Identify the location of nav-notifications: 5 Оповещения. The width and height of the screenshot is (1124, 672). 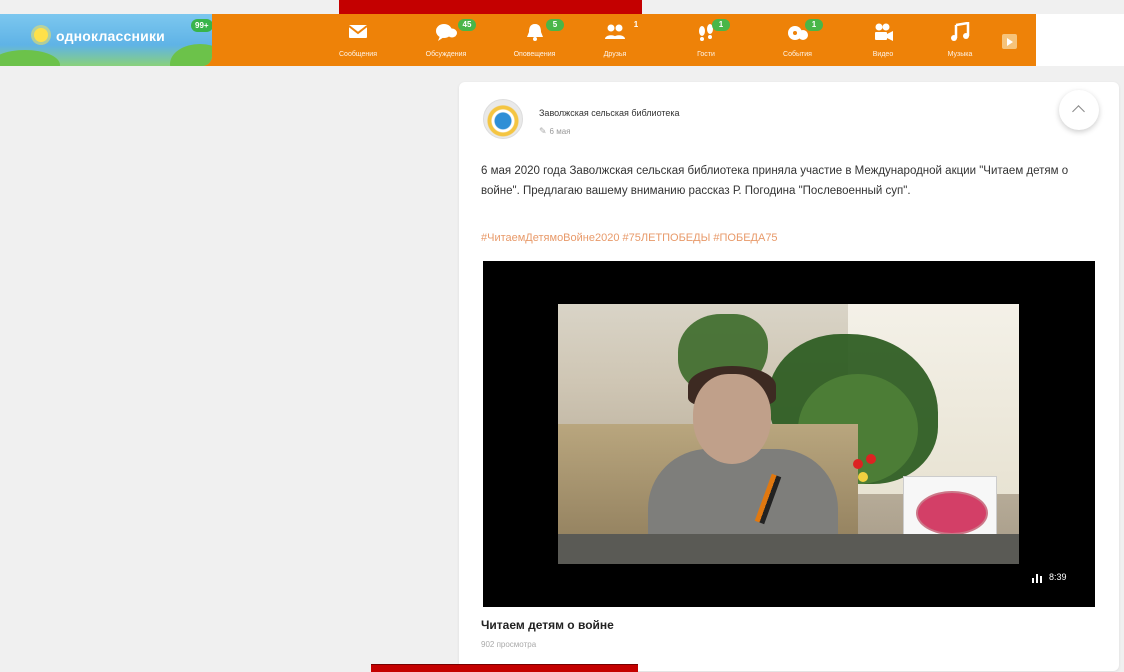
(534, 40).